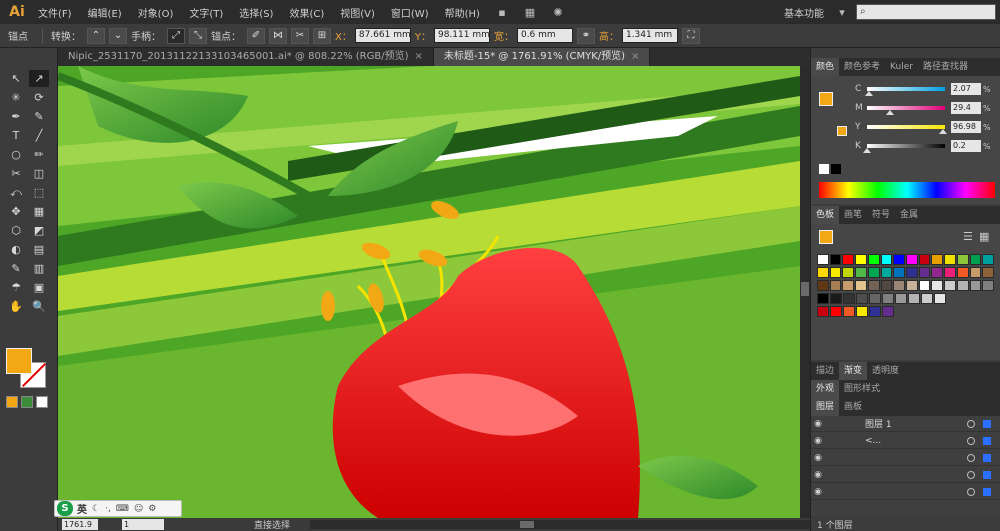 The image size is (1000, 531). What do you see at coordinates (278, 35) in the screenshot?
I see `connect-anchor-button: ⋈` at bounding box center [278, 35].